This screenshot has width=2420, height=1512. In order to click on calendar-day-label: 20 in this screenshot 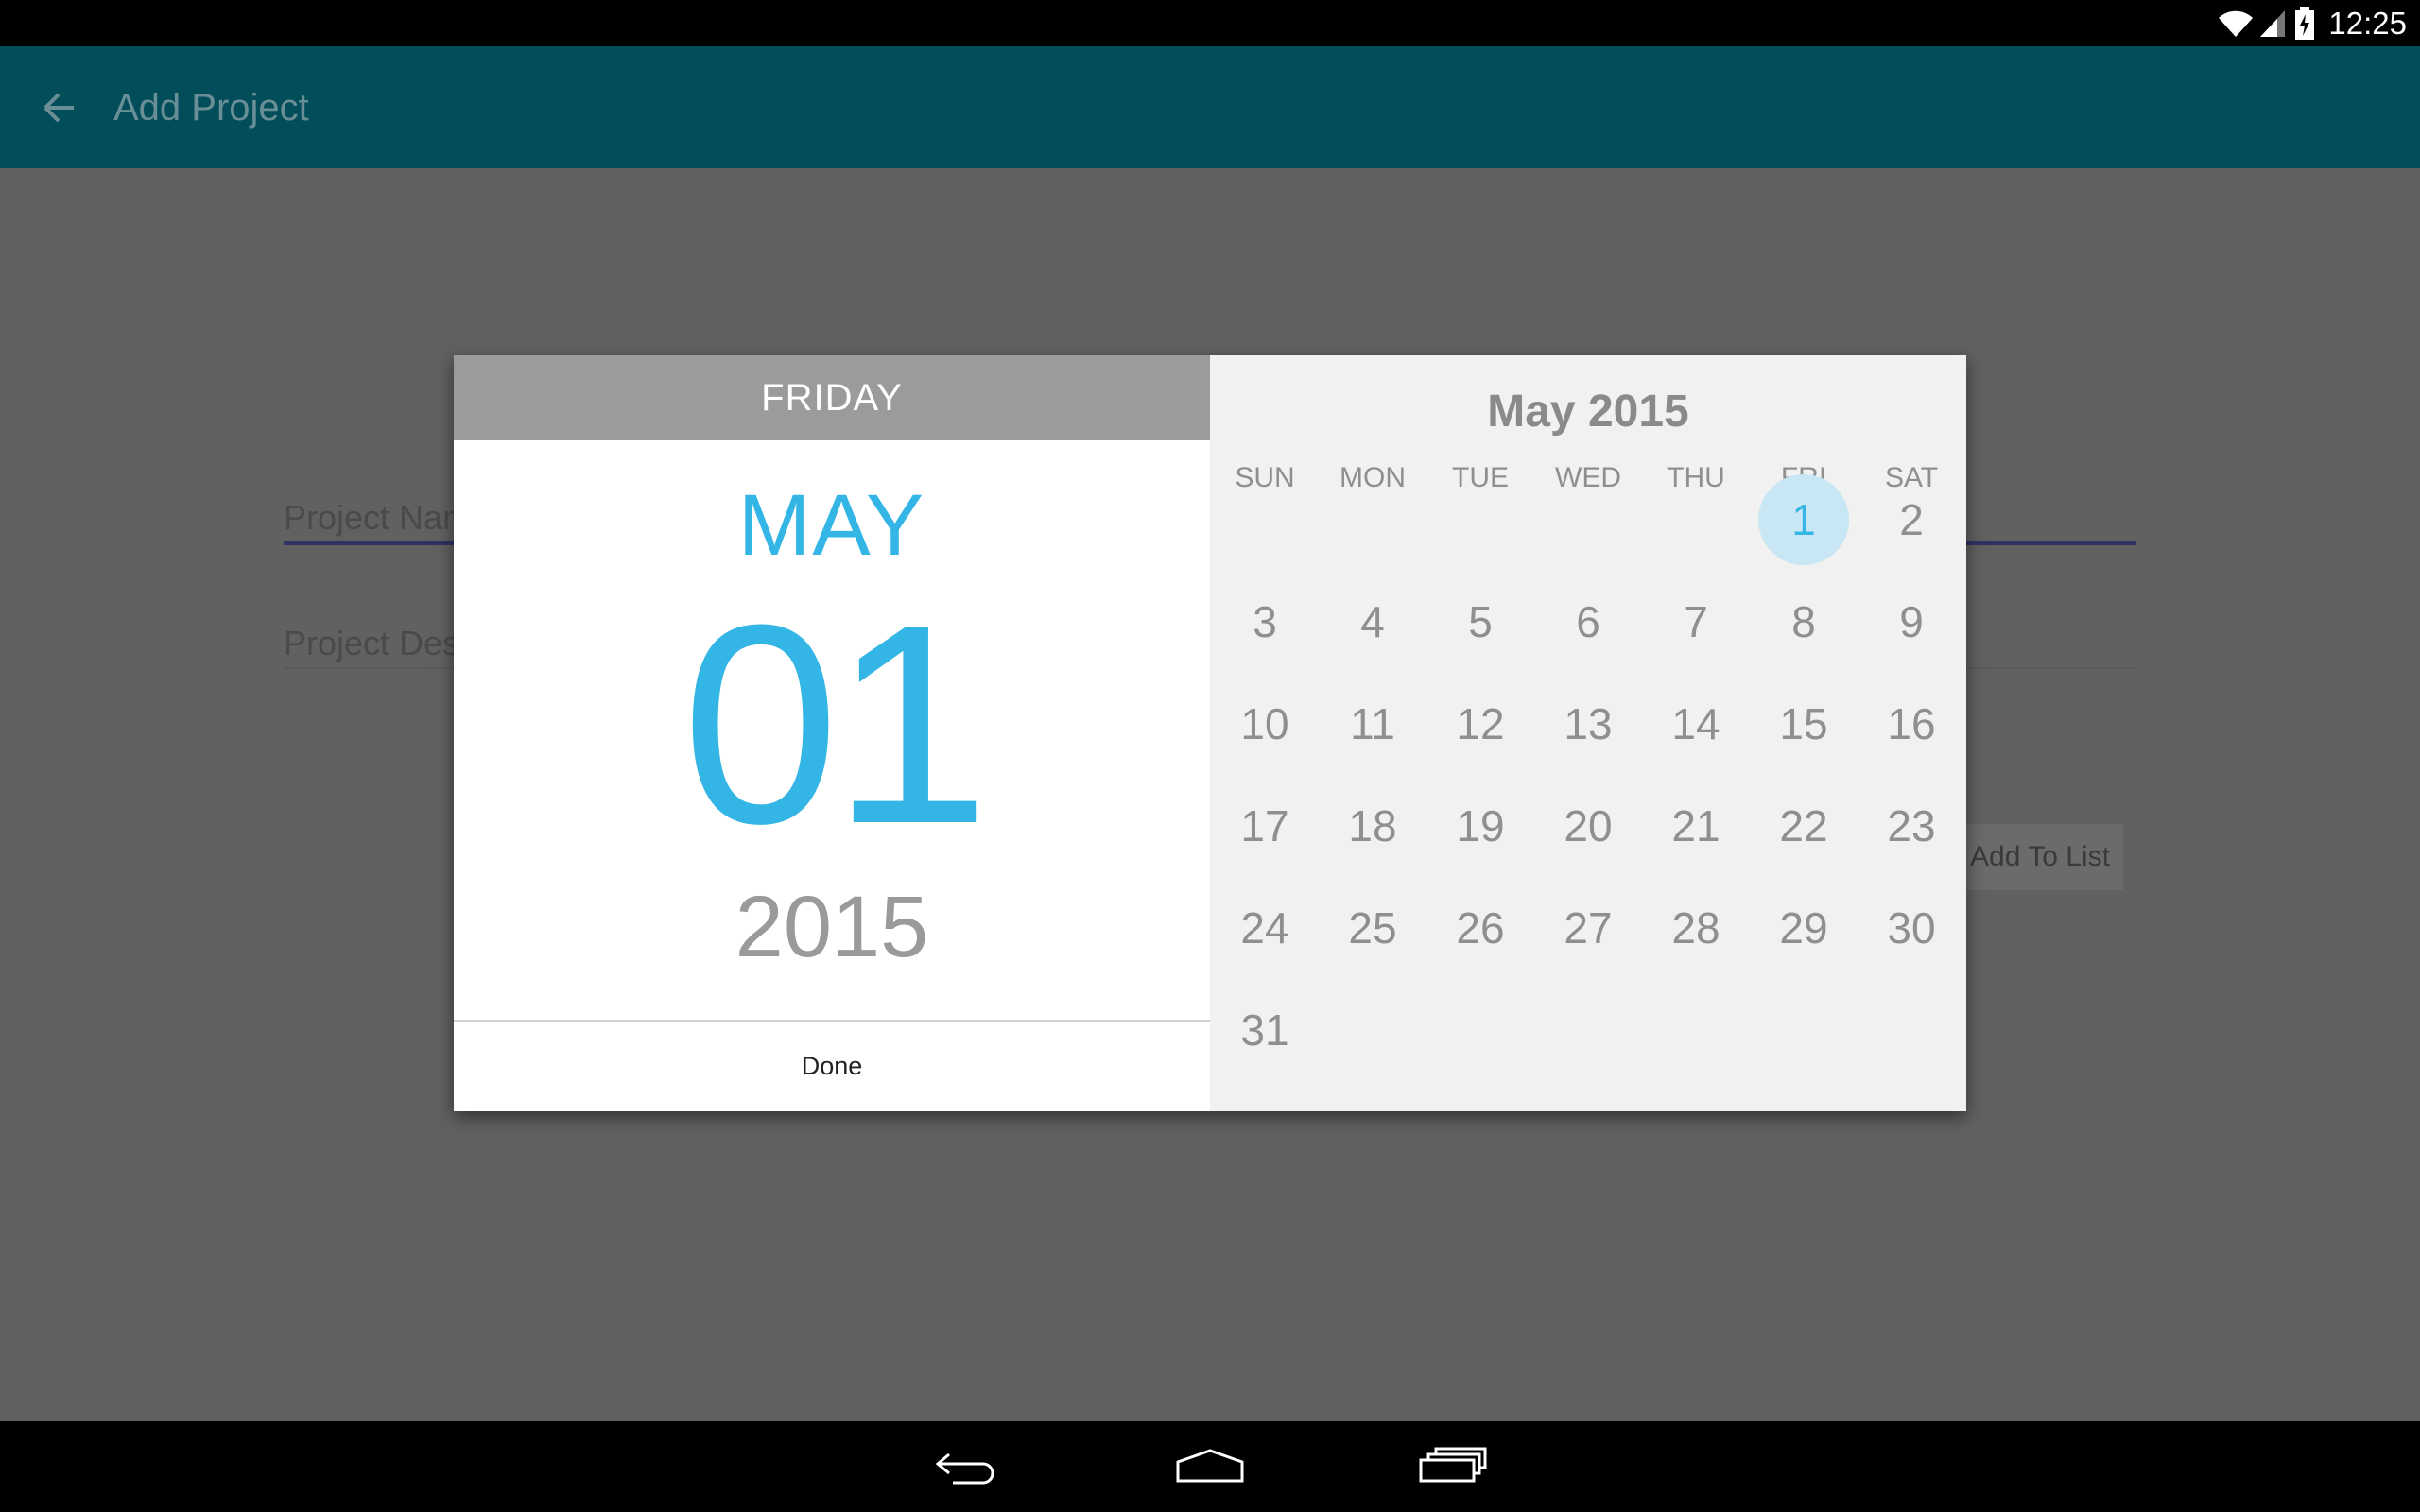, I will do `click(1588, 825)`.